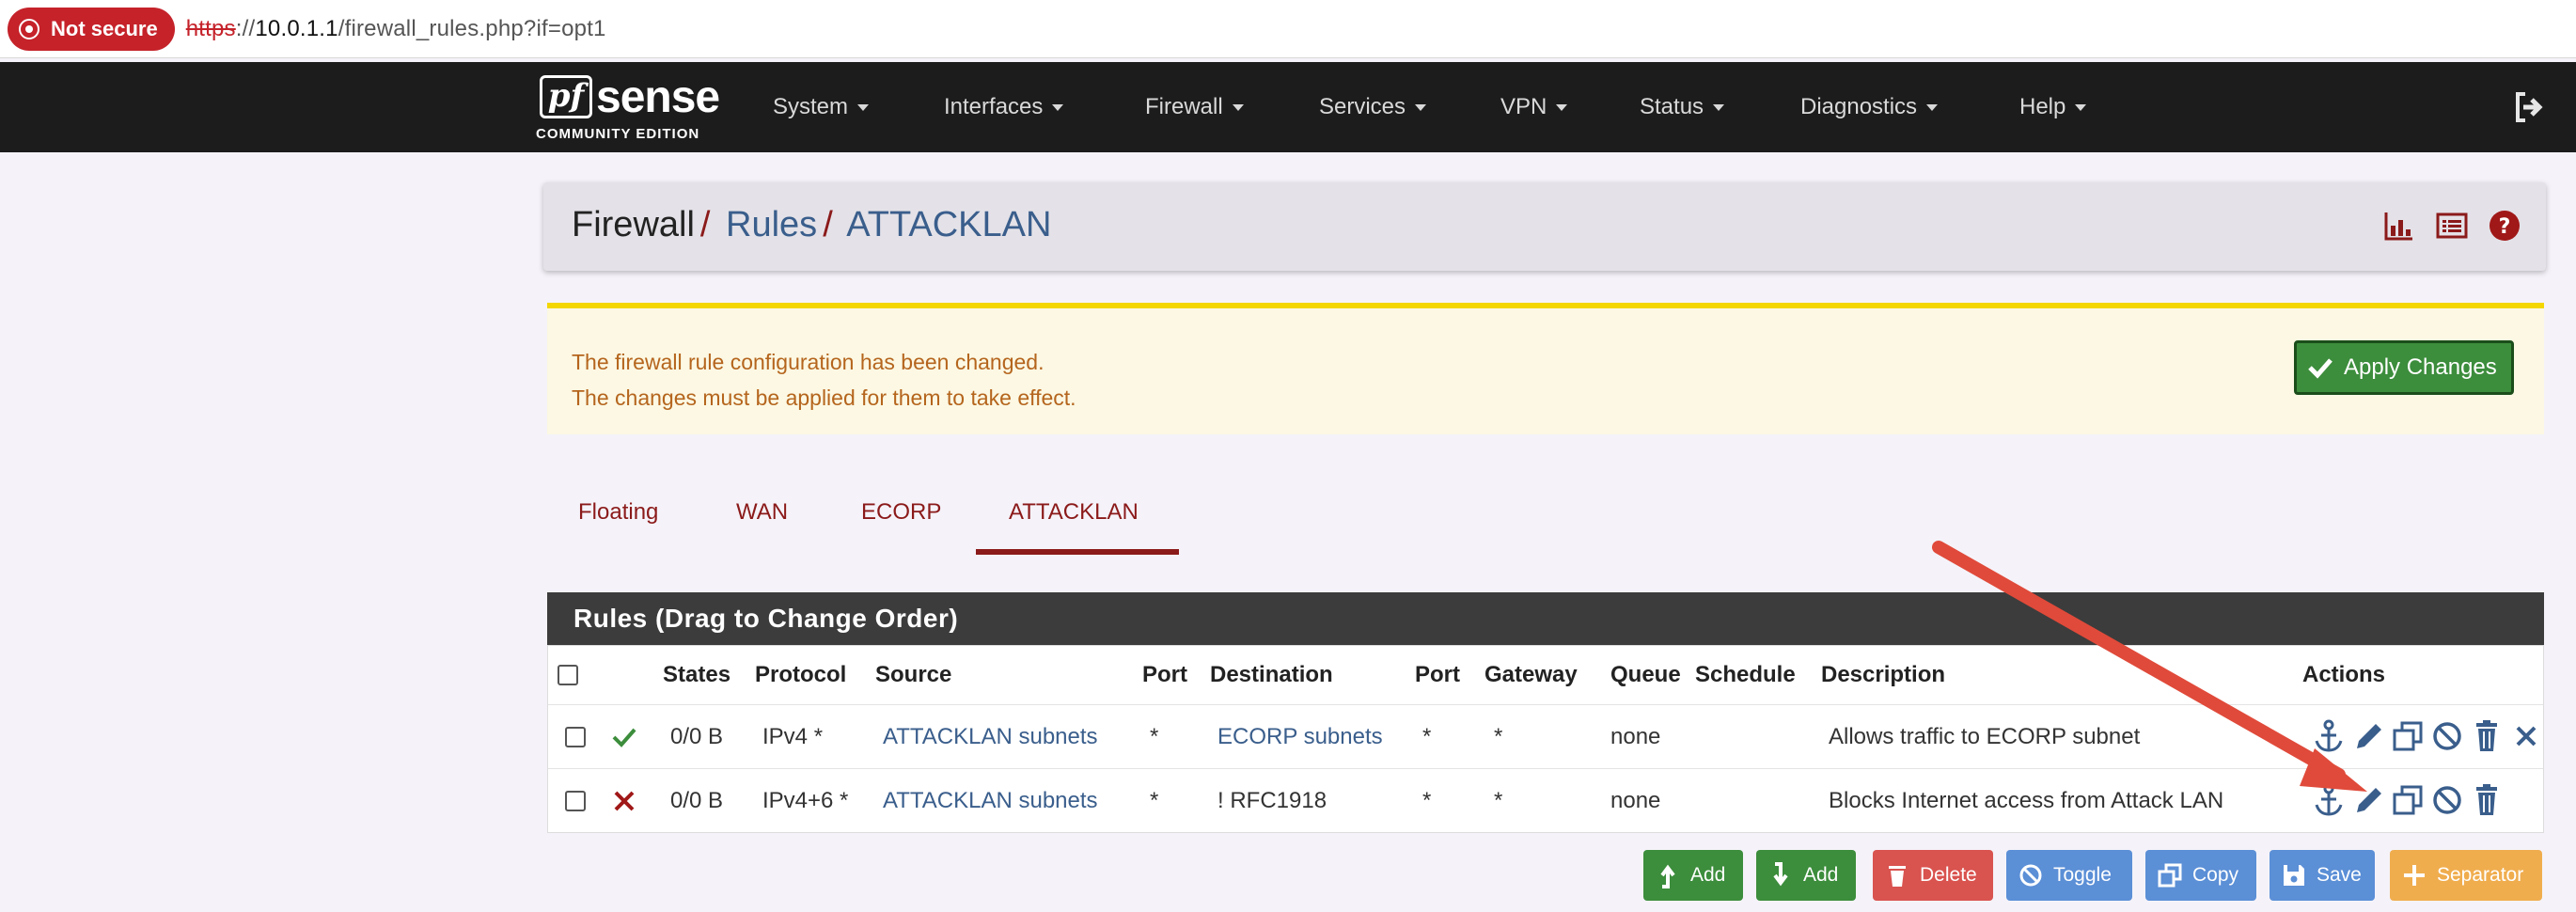 Image resolution: width=2576 pixels, height=912 pixels. I want to click on nav-label: Diagnostics, so click(1859, 106).